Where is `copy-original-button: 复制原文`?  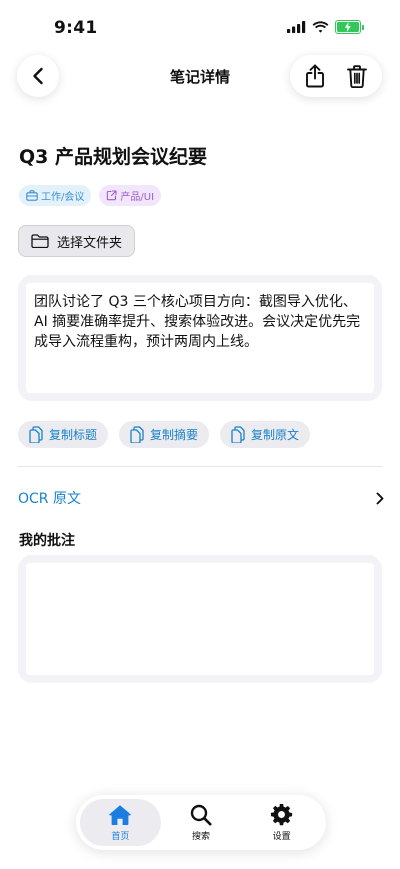 copy-original-button: 复制原文 is located at coordinates (265, 434).